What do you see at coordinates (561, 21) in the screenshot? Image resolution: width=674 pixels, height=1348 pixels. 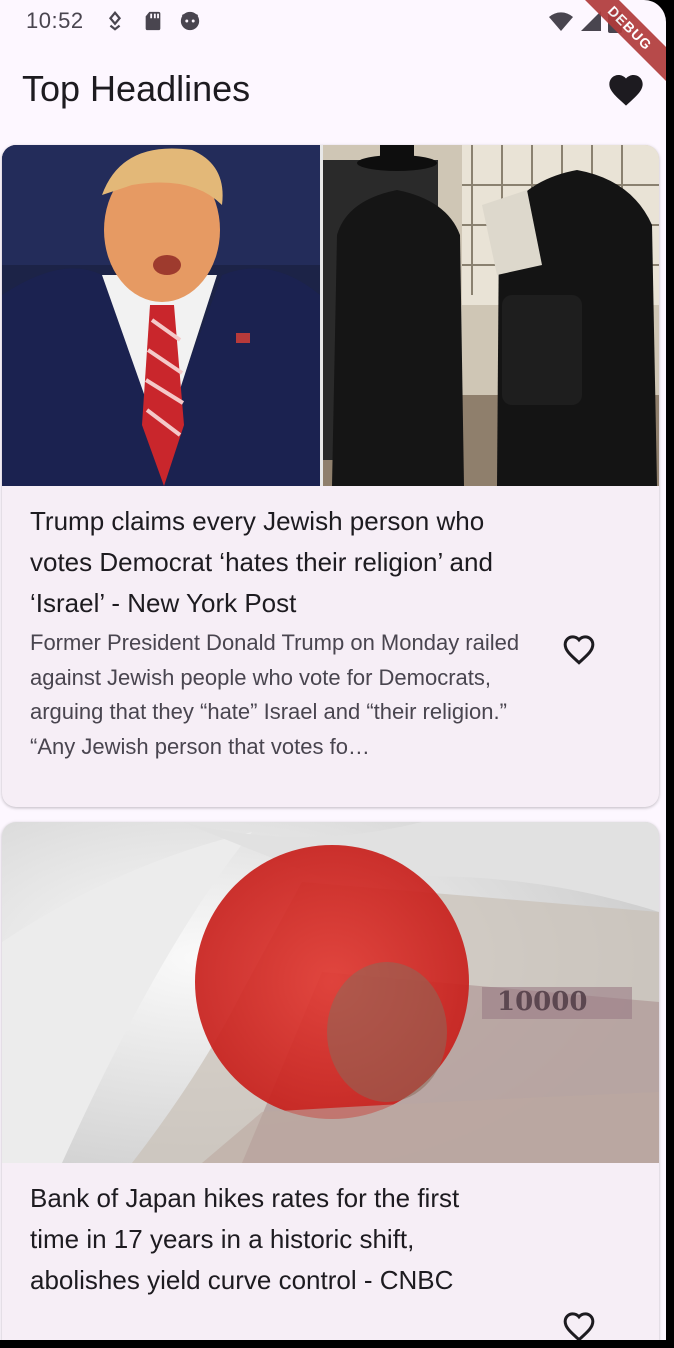 I see `wifi-icon` at bounding box center [561, 21].